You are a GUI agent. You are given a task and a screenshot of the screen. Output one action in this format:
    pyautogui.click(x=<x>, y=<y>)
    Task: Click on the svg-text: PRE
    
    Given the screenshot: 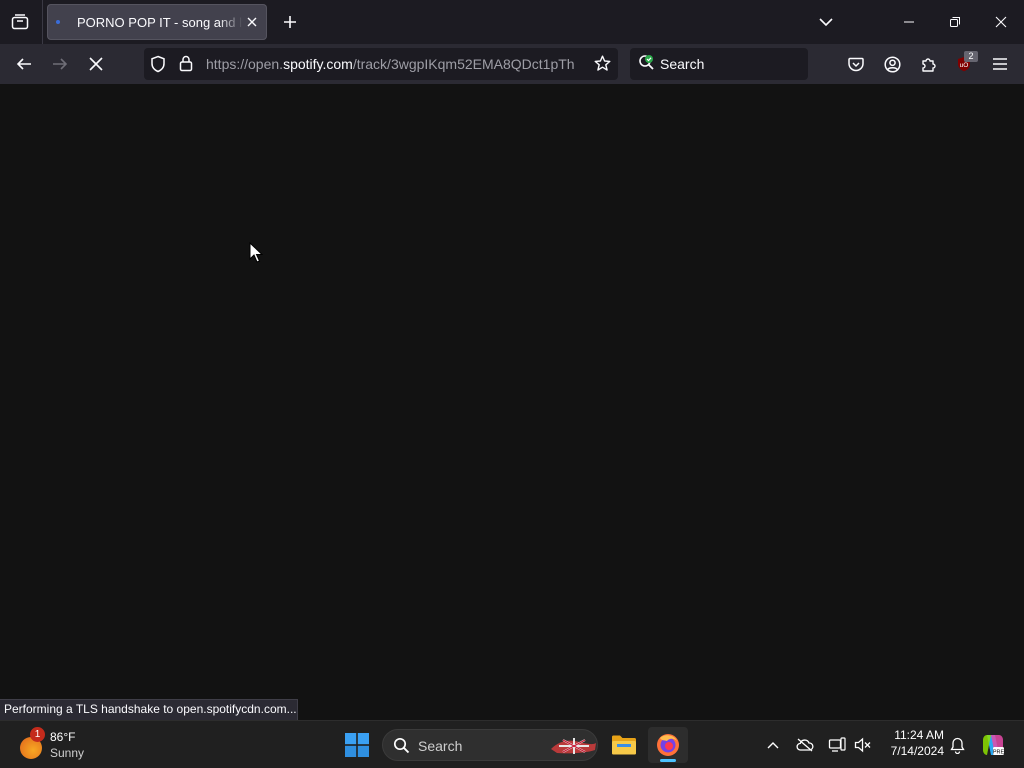 What is the action you would take?
    pyautogui.click(x=999, y=753)
    